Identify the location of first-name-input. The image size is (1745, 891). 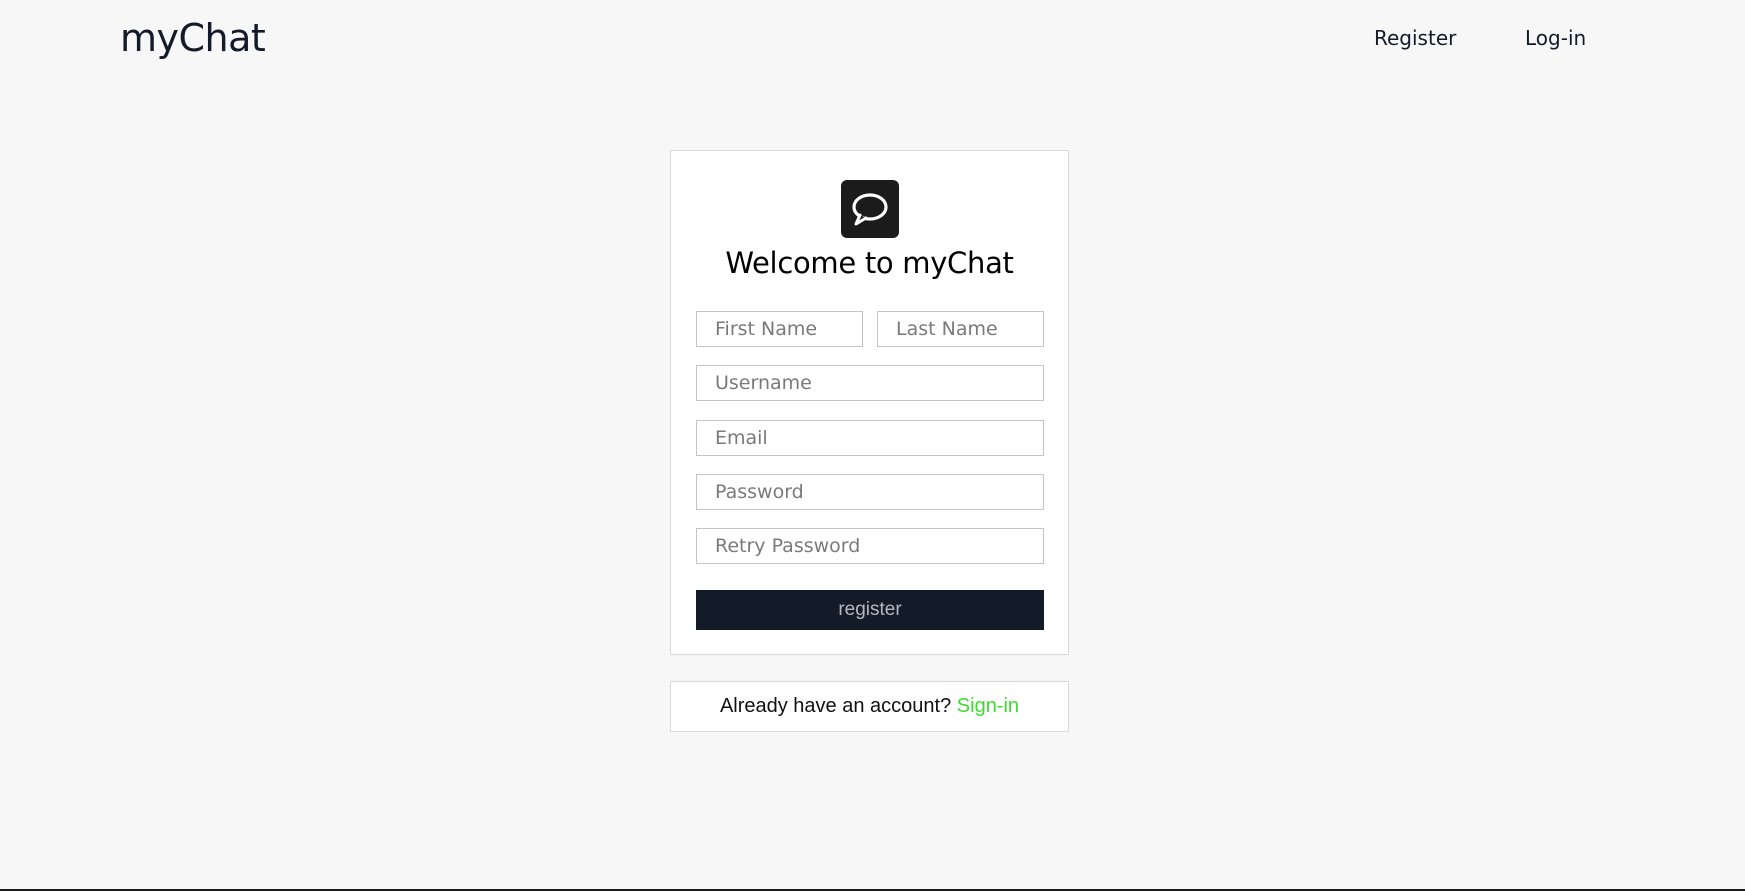
(779, 329).